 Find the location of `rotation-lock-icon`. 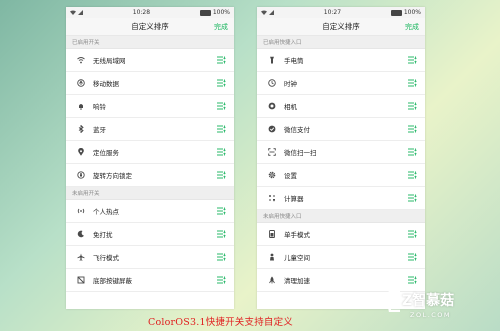

rotation-lock-icon is located at coordinates (81, 175).